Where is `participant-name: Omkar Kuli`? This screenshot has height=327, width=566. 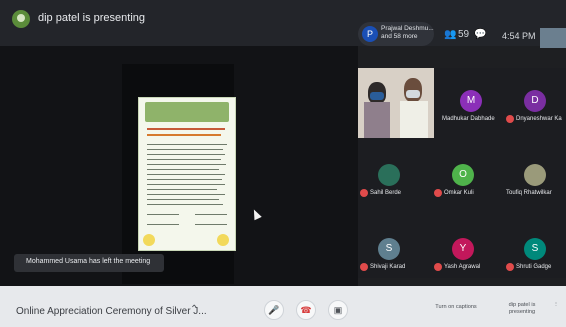 participant-name: Omkar Kuli is located at coordinates (459, 193).